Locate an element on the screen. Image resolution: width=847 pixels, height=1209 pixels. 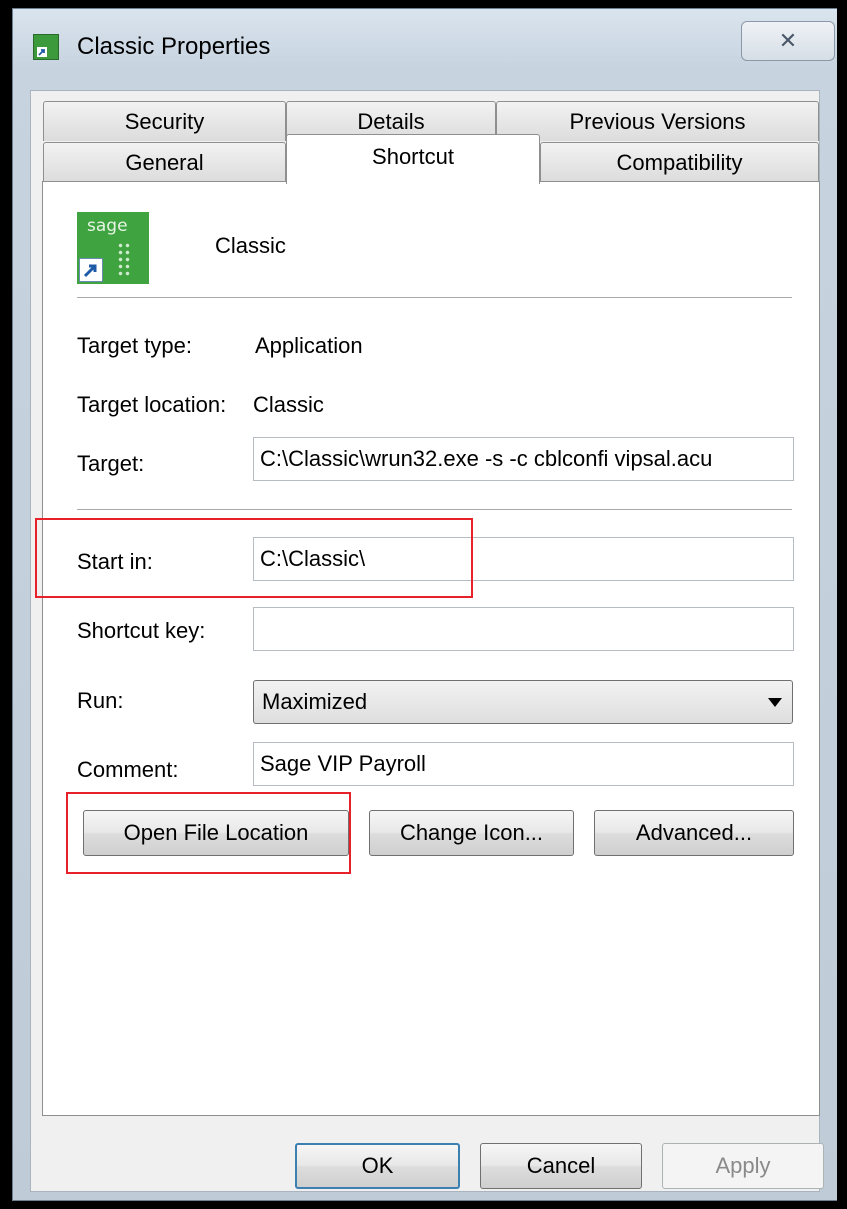
open-file-location-highlight is located at coordinates (208, 833).